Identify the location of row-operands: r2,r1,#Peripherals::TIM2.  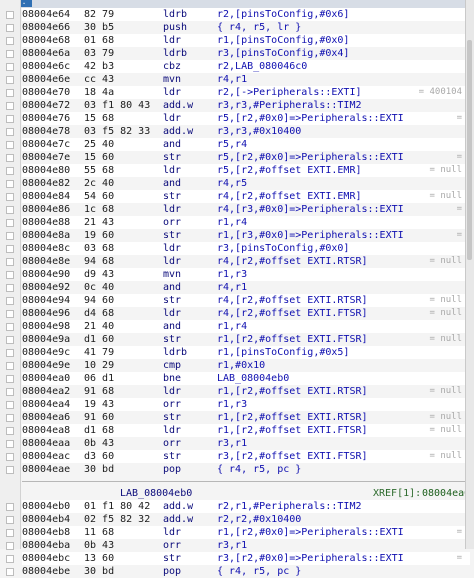
(289, 506).